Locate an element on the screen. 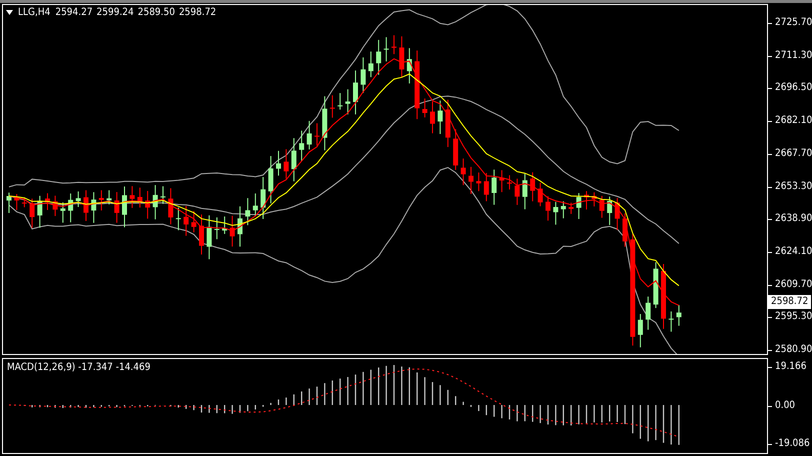 This screenshot has width=812, height=456. price-axis-label: 2696.50 is located at coordinates (793, 88).